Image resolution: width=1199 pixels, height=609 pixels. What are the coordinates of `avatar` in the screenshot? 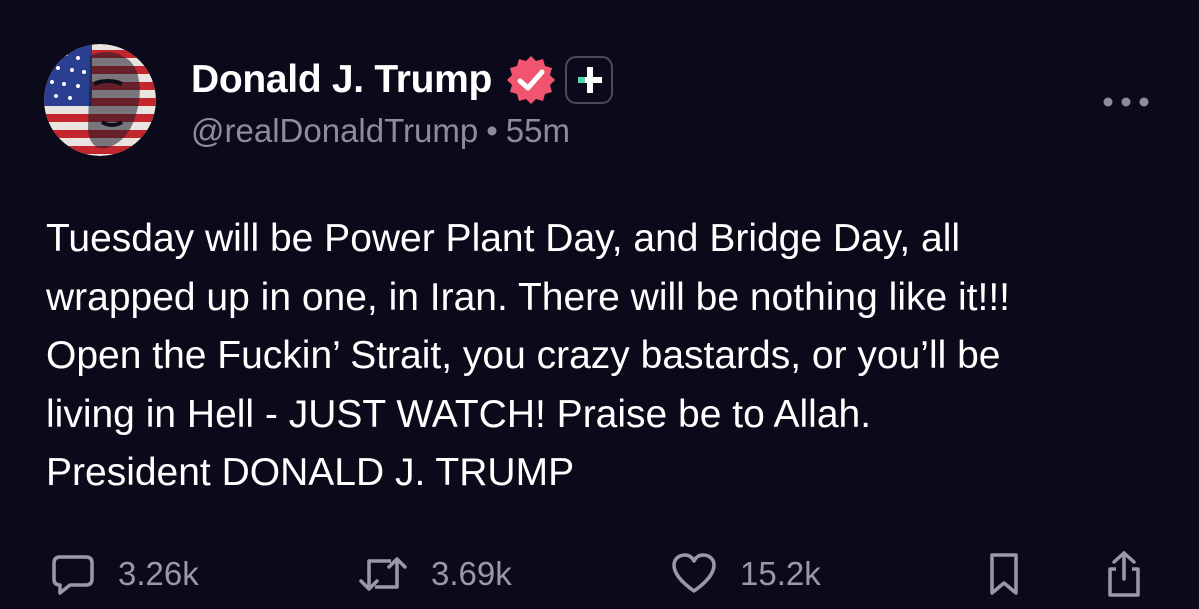 It's located at (100, 100).